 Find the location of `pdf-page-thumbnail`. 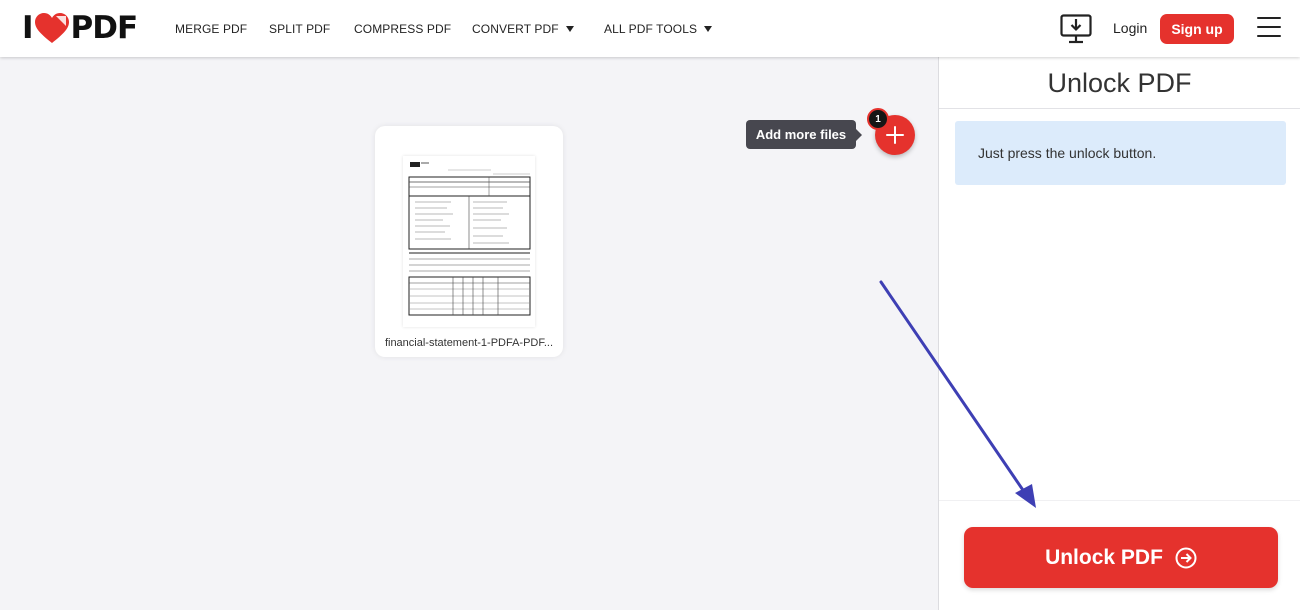

pdf-page-thumbnail is located at coordinates (469, 241).